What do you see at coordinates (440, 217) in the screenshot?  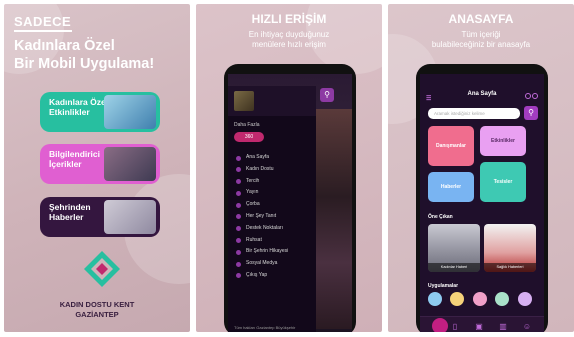 I see `section-title-featured: Öne Çıkan` at bounding box center [440, 217].